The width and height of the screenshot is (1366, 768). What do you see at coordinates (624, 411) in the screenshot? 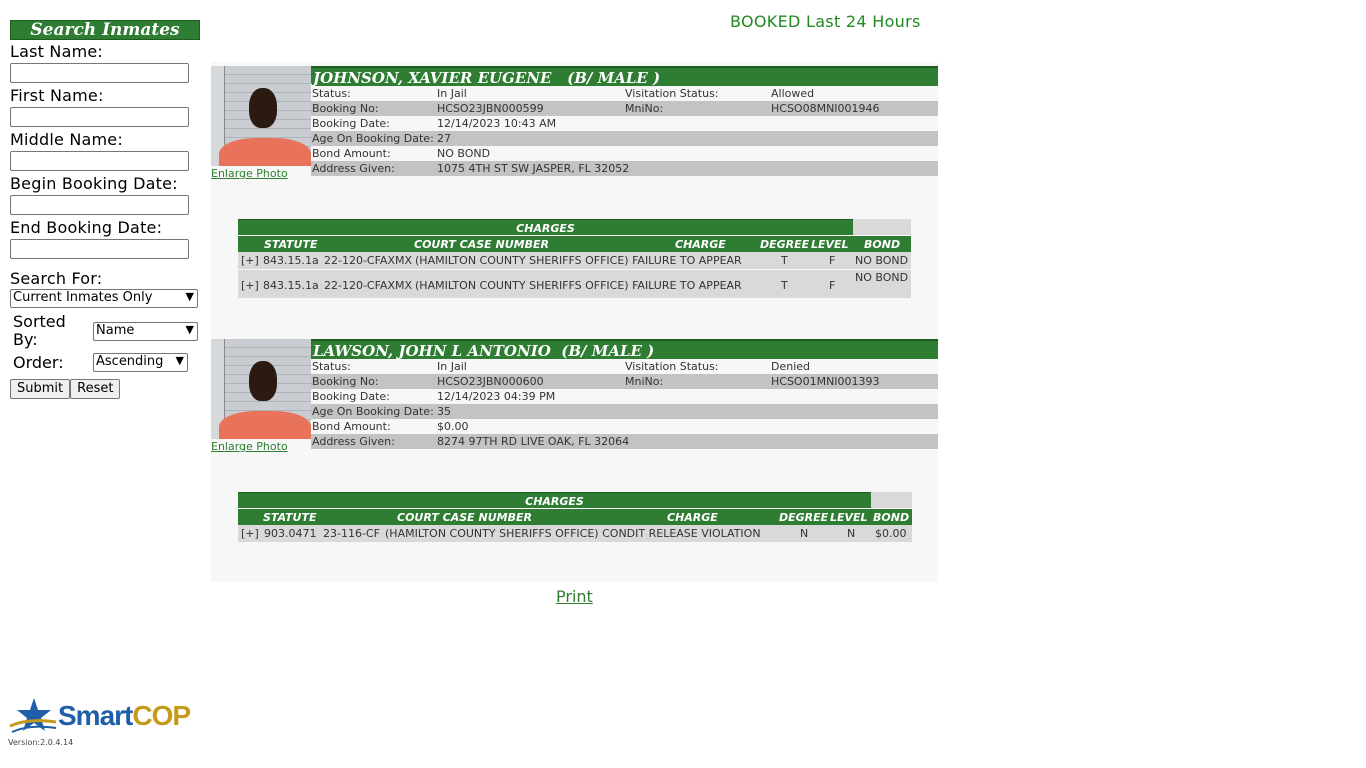
I see `info-row-age: Age On Booking Date: 35` at bounding box center [624, 411].